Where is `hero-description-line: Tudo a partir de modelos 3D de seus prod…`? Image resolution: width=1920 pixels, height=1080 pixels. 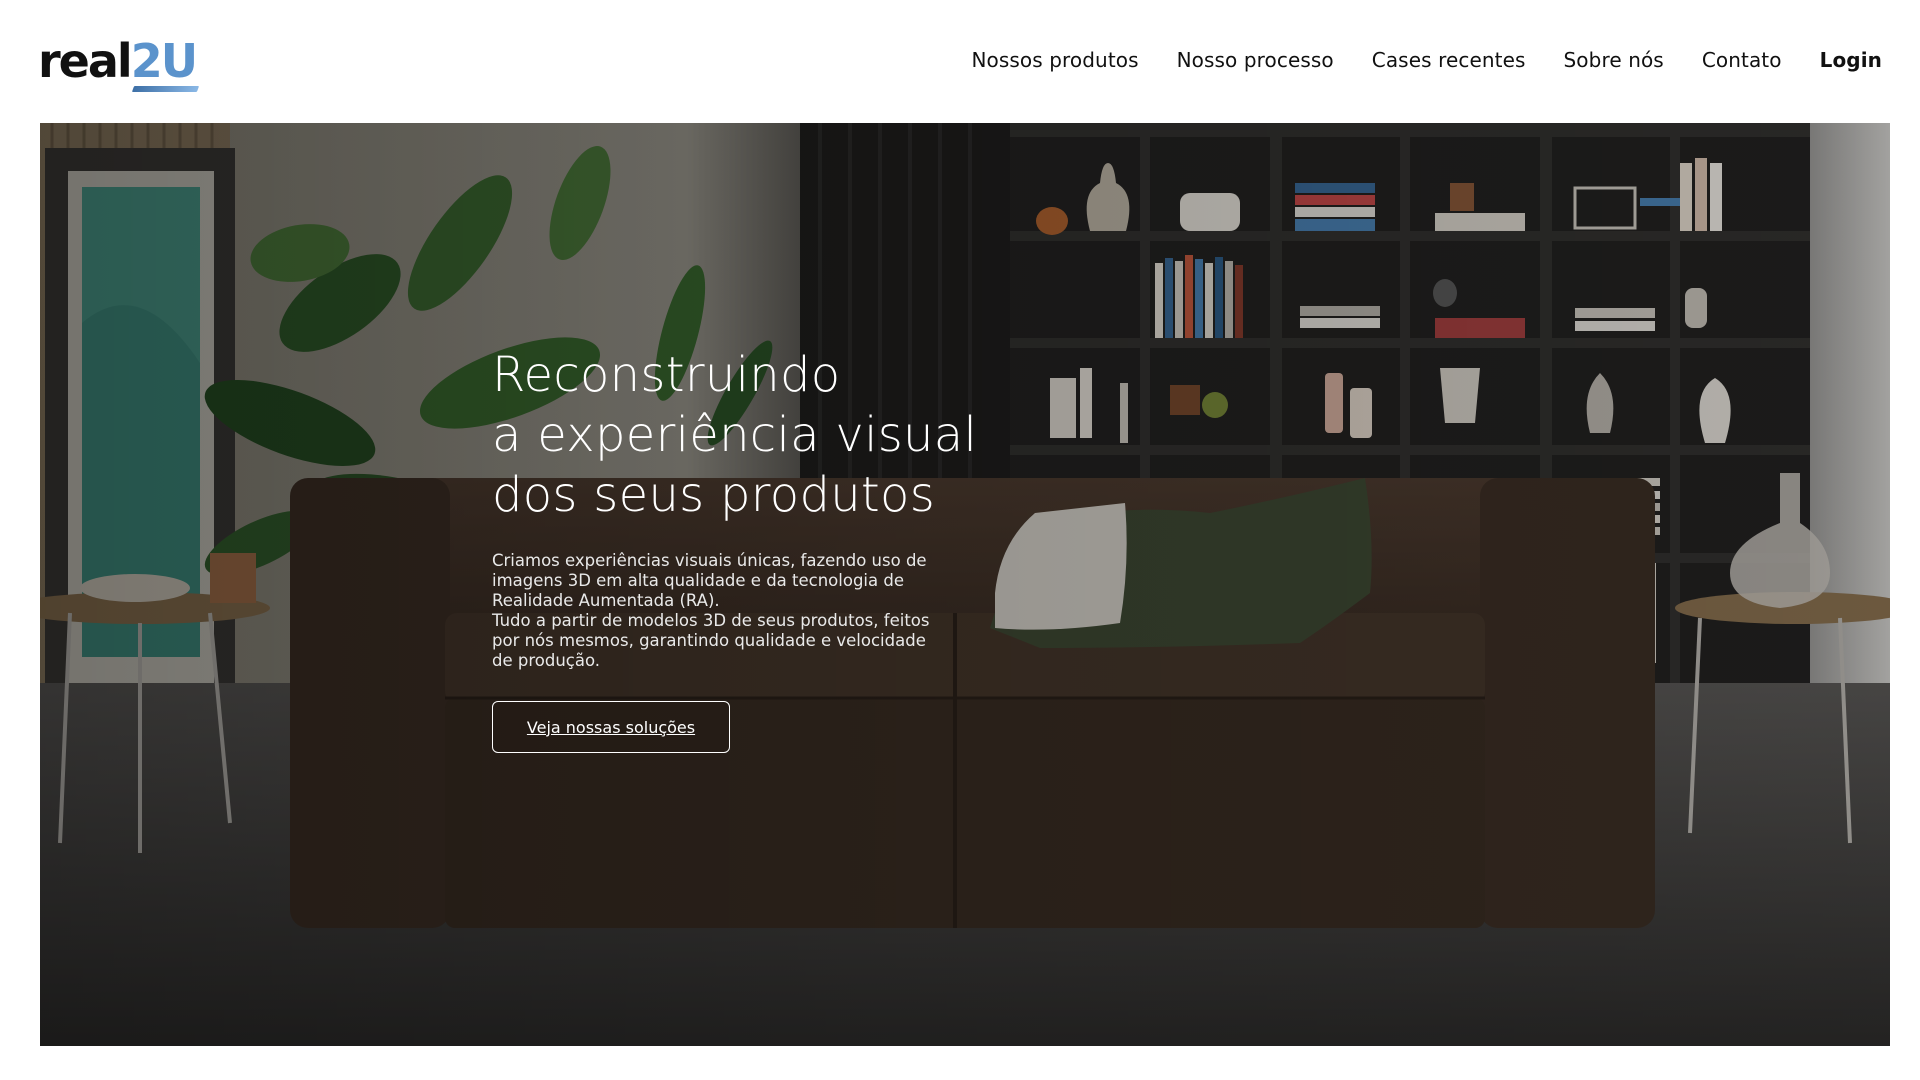
hero-description-line: Tudo a partir de modelos 3D de seus prod… is located at coordinates (711, 620).